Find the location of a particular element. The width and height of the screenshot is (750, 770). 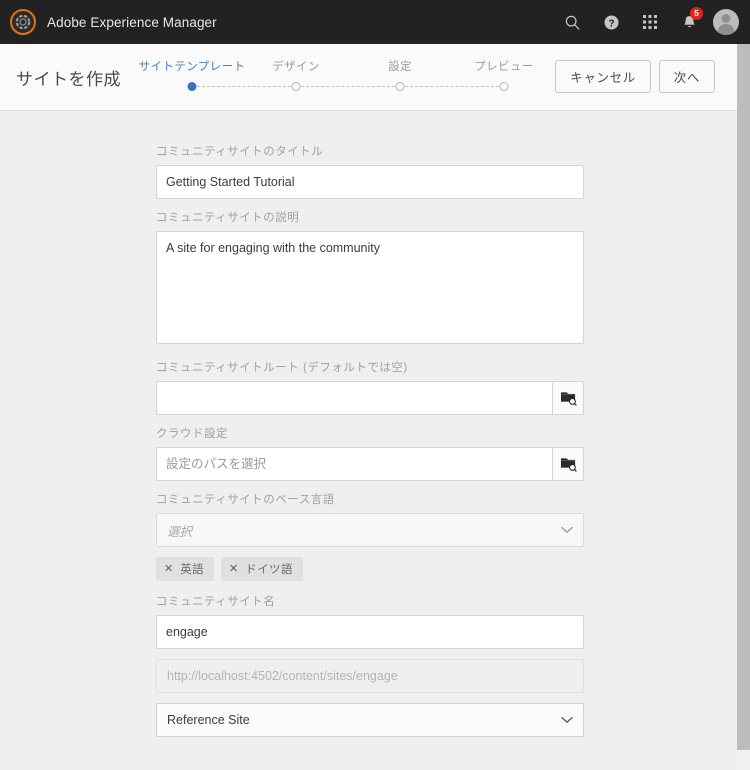

field-cloud-configuration: クラウド設定 is located at coordinates (370, 454).